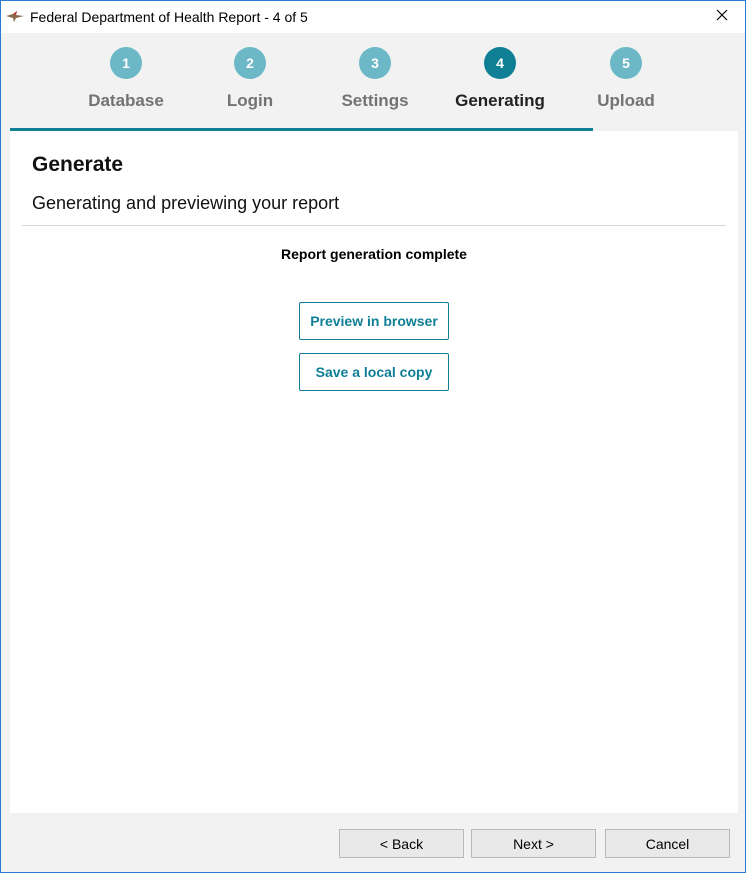 This screenshot has height=873, width=746. I want to click on step-number: 5, so click(626, 63).